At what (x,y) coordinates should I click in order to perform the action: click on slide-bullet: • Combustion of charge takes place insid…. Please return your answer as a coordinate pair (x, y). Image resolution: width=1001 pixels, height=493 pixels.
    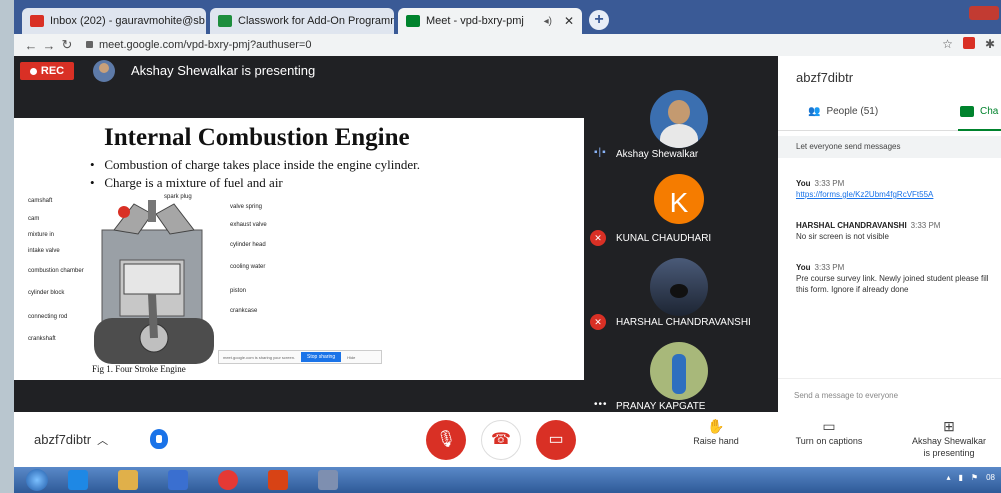
    Looking at the image, I should click on (255, 164).